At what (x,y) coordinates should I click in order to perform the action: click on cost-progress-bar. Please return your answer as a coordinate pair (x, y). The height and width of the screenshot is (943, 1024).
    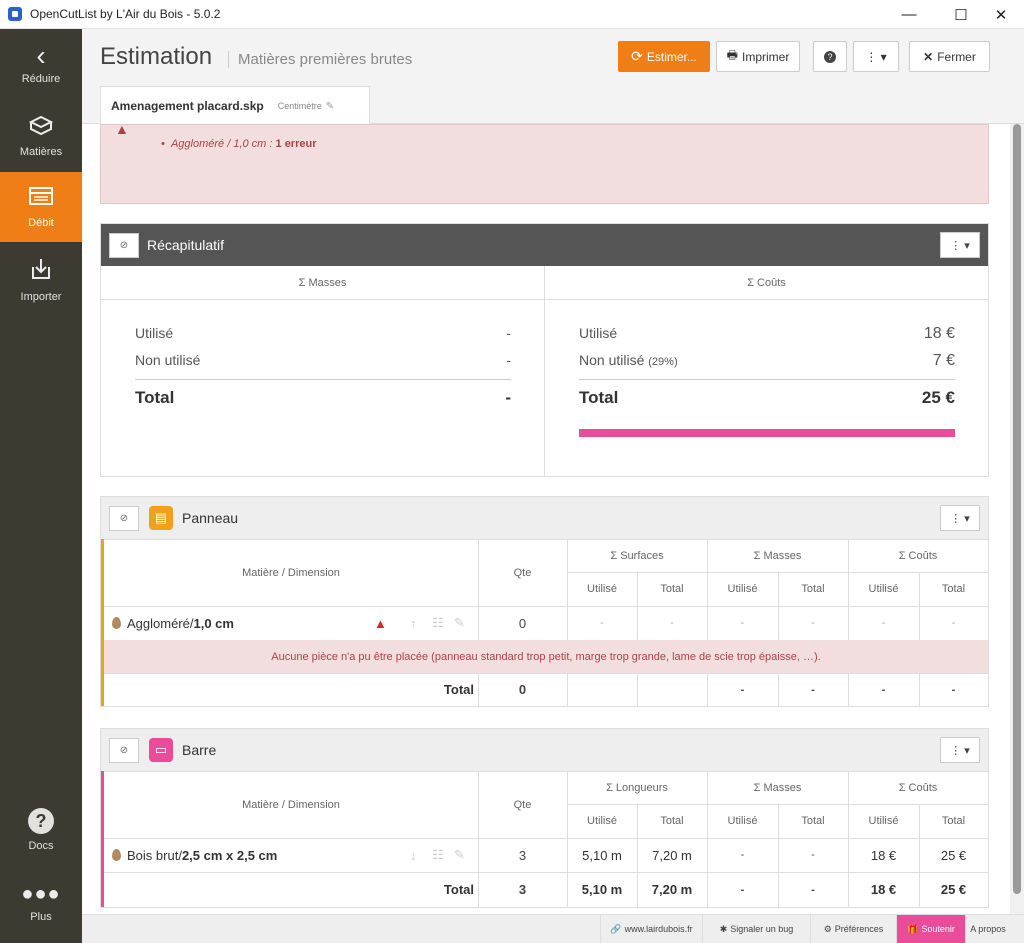
    Looking at the image, I should click on (767, 433).